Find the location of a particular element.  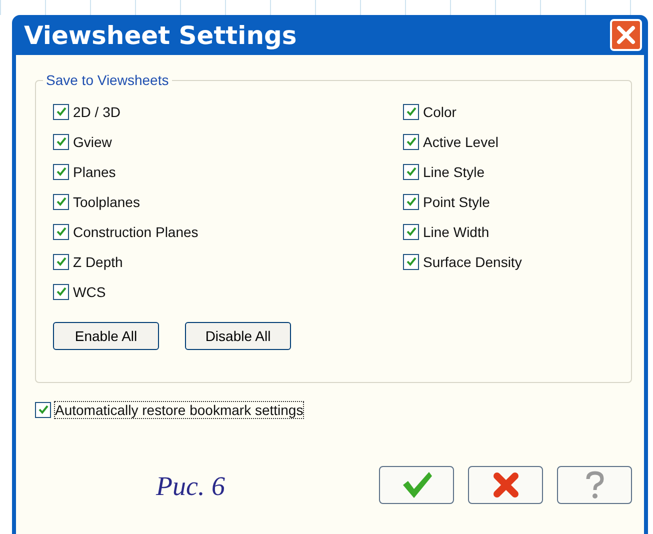

window-title: Viewsheet Settings is located at coordinates (160, 35).